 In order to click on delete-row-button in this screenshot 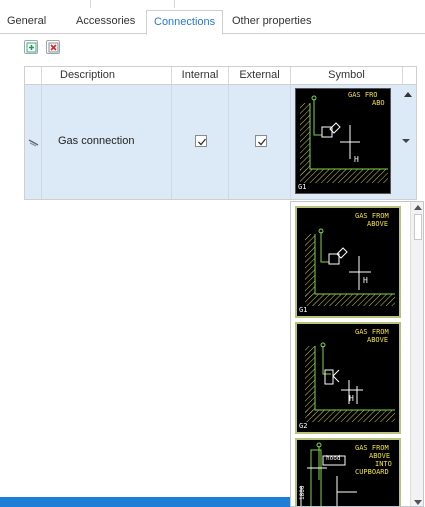, I will do `click(53, 47)`.